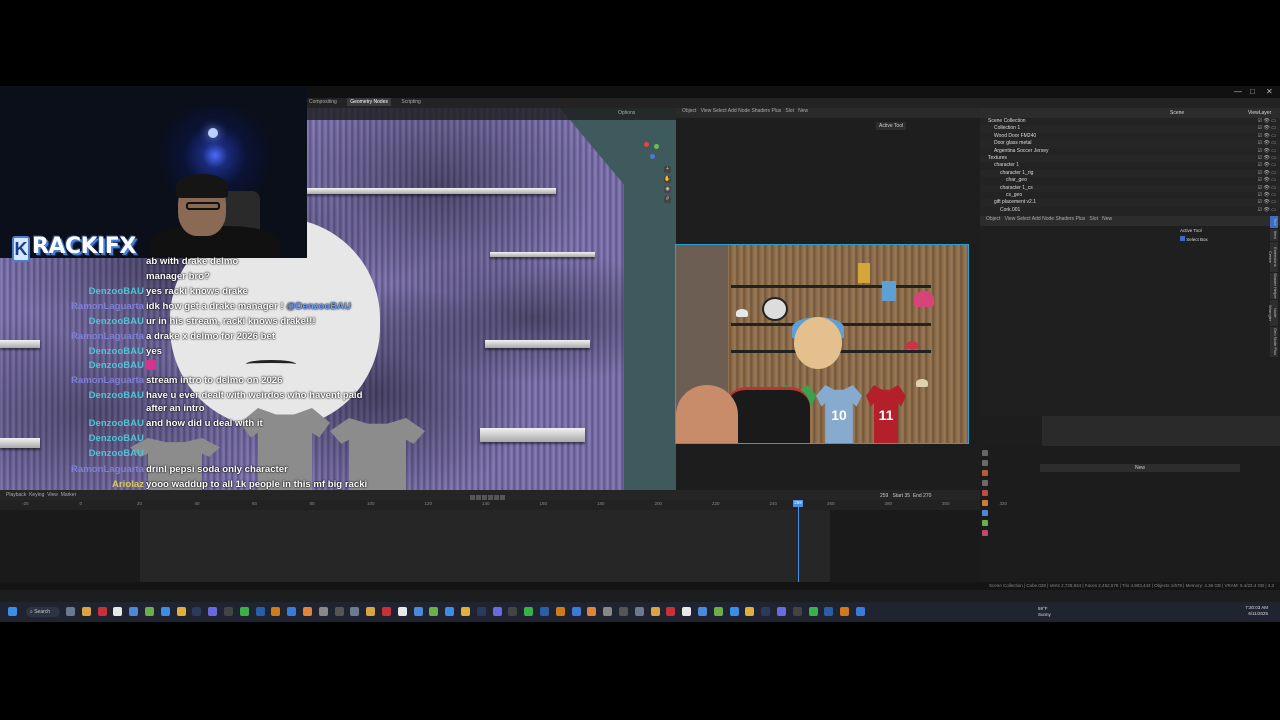 The image size is (1280, 720). What do you see at coordinates (706, 111) in the screenshot?
I see `menu-view: View` at bounding box center [706, 111].